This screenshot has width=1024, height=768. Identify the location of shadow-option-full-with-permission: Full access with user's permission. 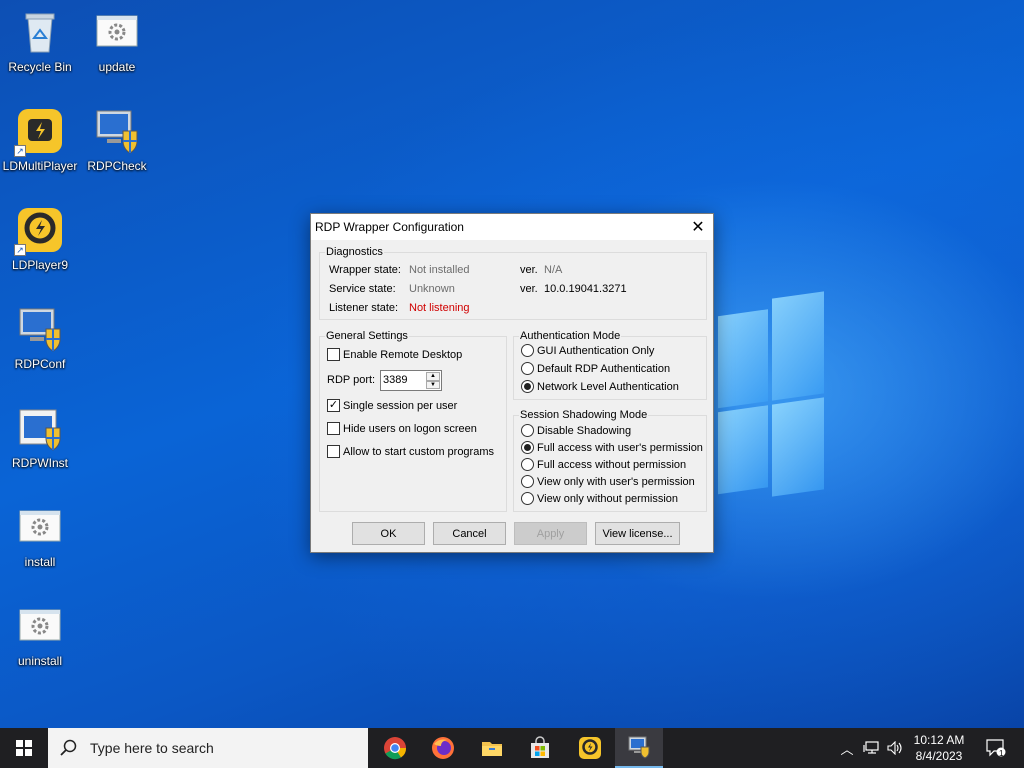
(612, 447).